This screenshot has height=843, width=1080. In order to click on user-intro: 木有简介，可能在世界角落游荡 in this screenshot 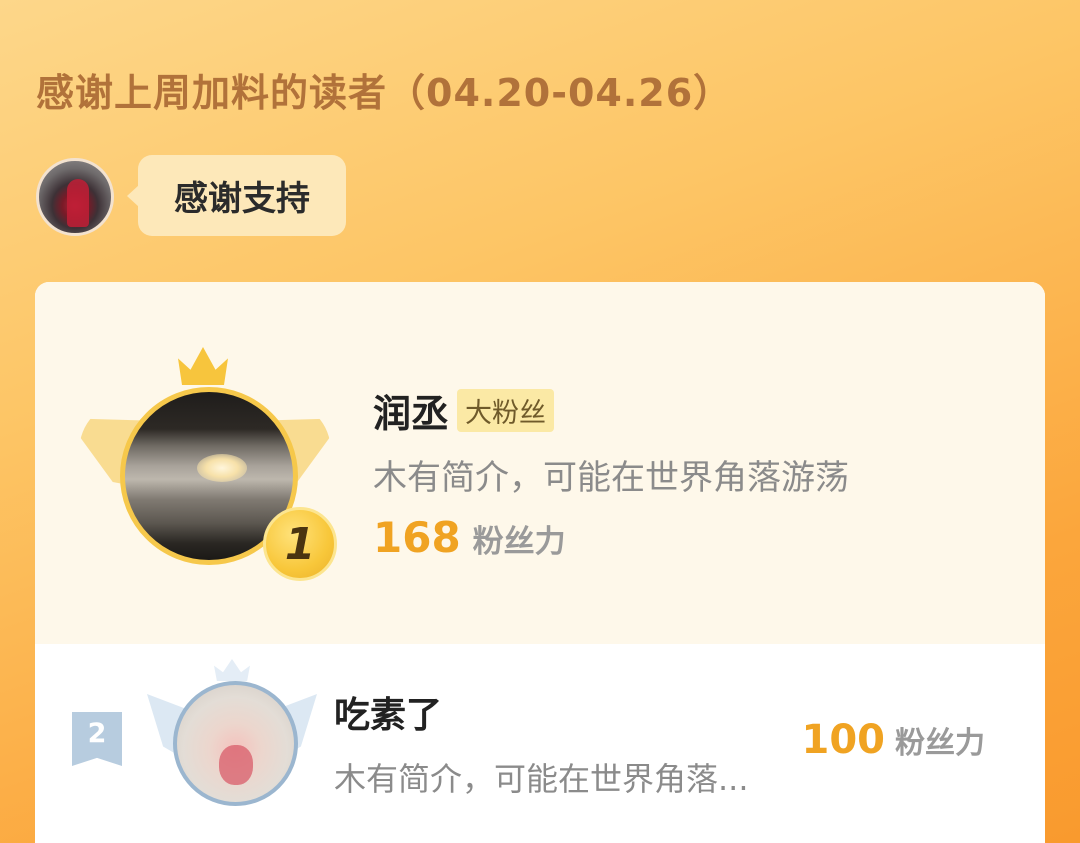, I will do `click(611, 478)`.